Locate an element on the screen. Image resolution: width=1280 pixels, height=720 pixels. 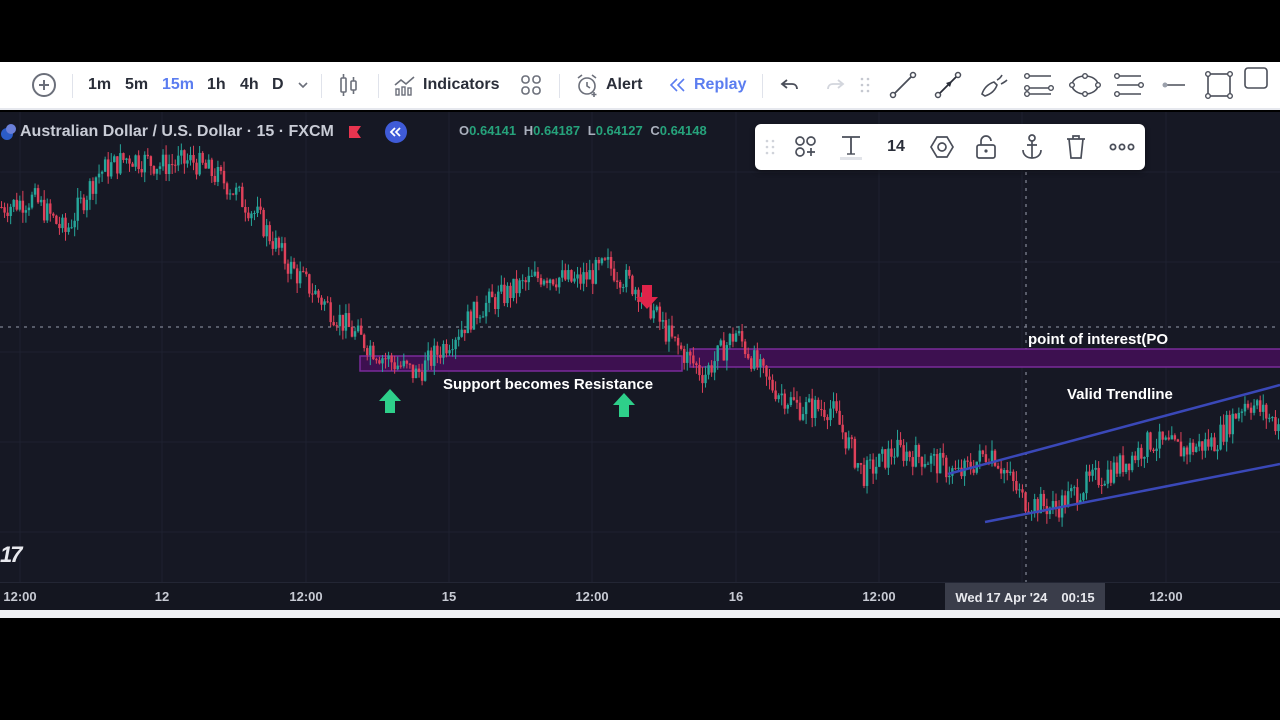
drag-handle is located at coordinates (865, 85).